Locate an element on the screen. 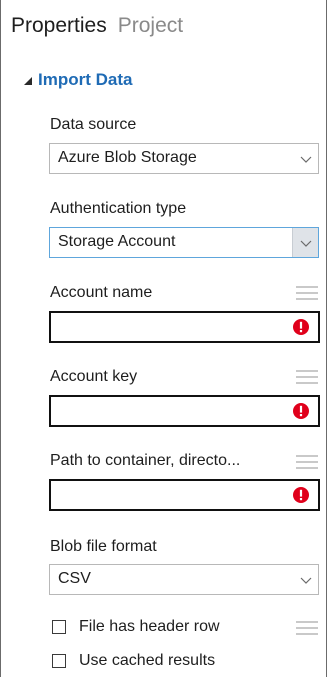 This screenshot has height=677, width=328. account-name-menu-icon is located at coordinates (307, 294).